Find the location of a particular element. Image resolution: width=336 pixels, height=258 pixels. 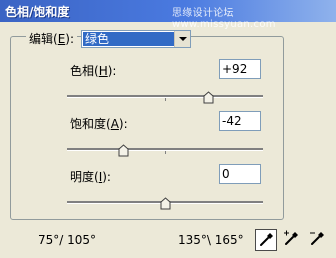

lightness-input: 0 is located at coordinates (240, 174).